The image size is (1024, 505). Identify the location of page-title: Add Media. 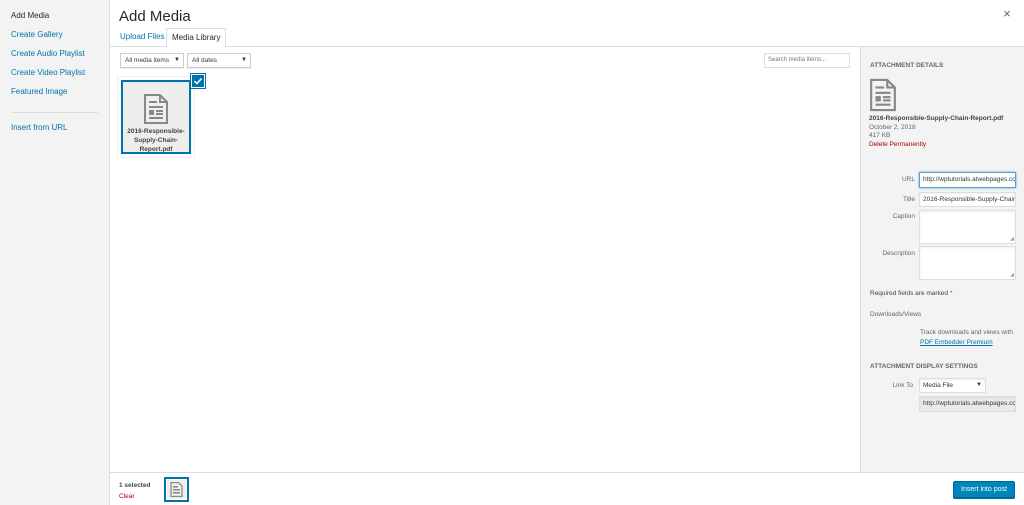
(155, 16).